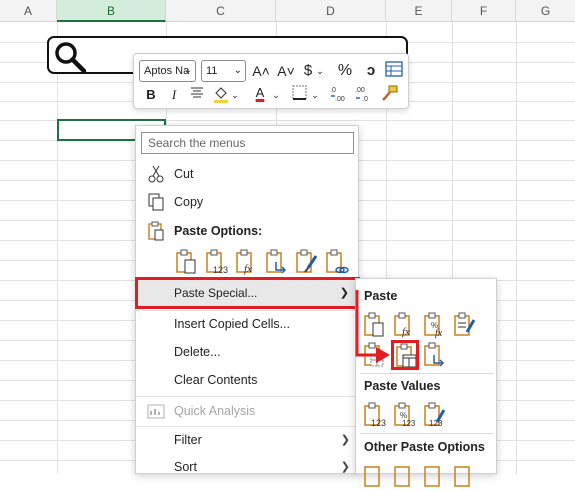 The image size is (575, 490). I want to click on paste-icon, so click(187, 262).